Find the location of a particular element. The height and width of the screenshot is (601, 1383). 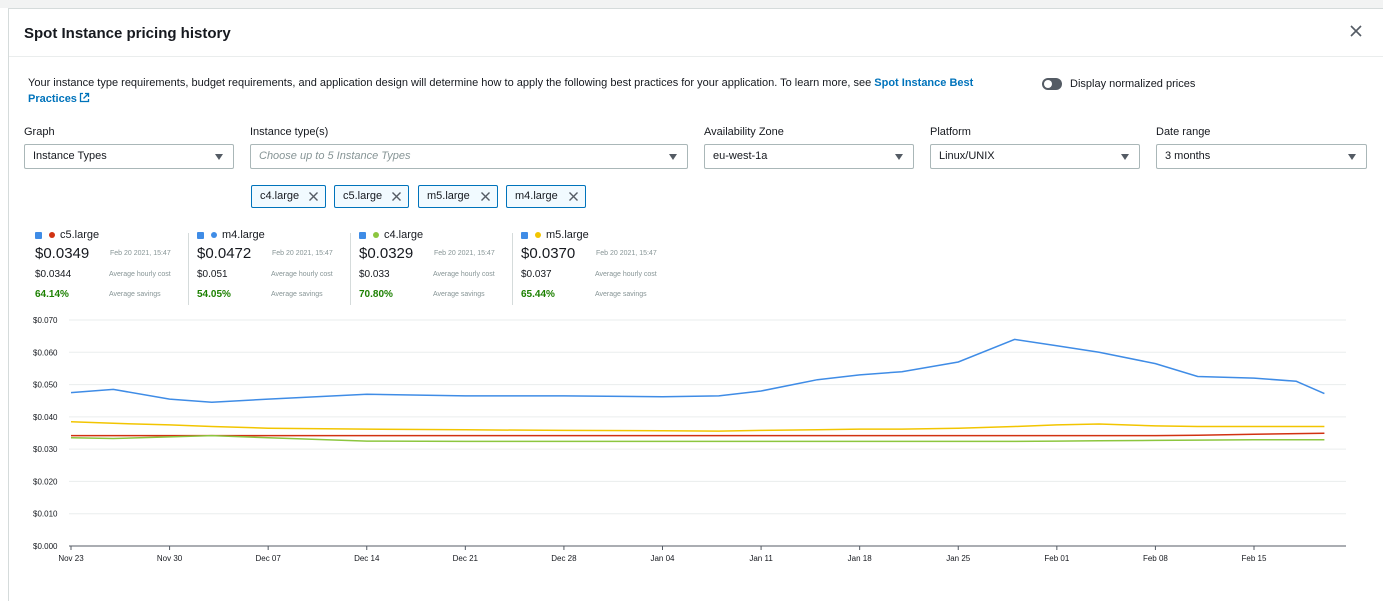

instance-types-label: Instance type(s) is located at coordinates (289, 132).